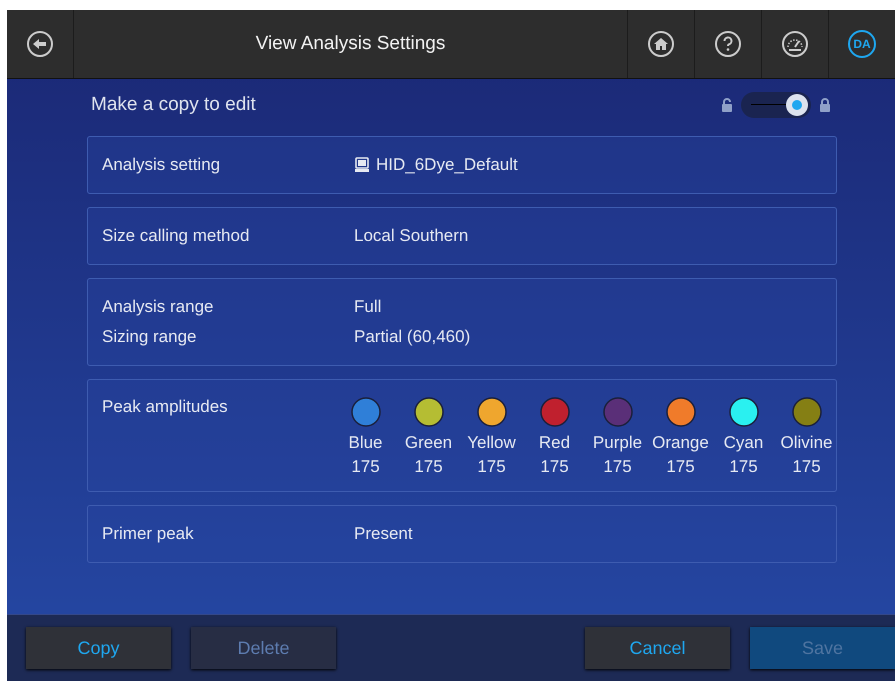  Describe the element at coordinates (173, 105) in the screenshot. I see `copy-to-edit-label: Make a copy to edit` at that location.